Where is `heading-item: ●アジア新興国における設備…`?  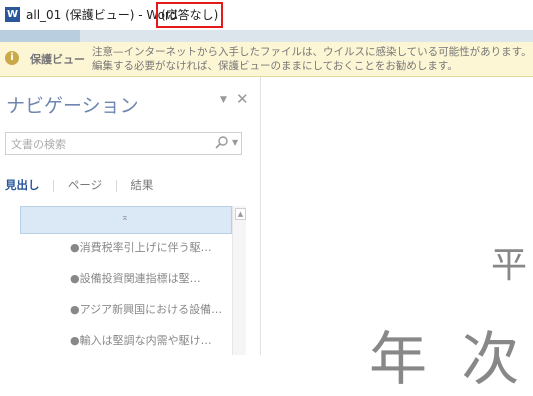 heading-item: ●アジア新興国における設備… is located at coordinates (150, 316).